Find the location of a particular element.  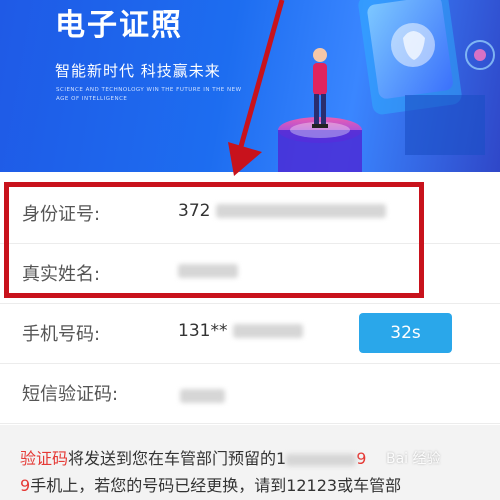

red-arrow is located at coordinates (256, 88).